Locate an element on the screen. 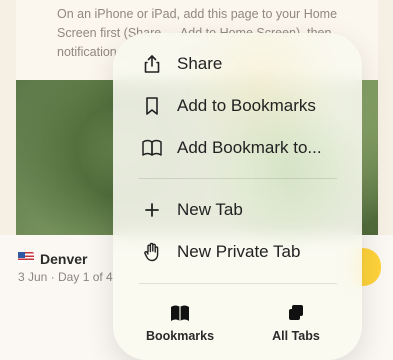  menu-label: New Tab is located at coordinates (210, 209).